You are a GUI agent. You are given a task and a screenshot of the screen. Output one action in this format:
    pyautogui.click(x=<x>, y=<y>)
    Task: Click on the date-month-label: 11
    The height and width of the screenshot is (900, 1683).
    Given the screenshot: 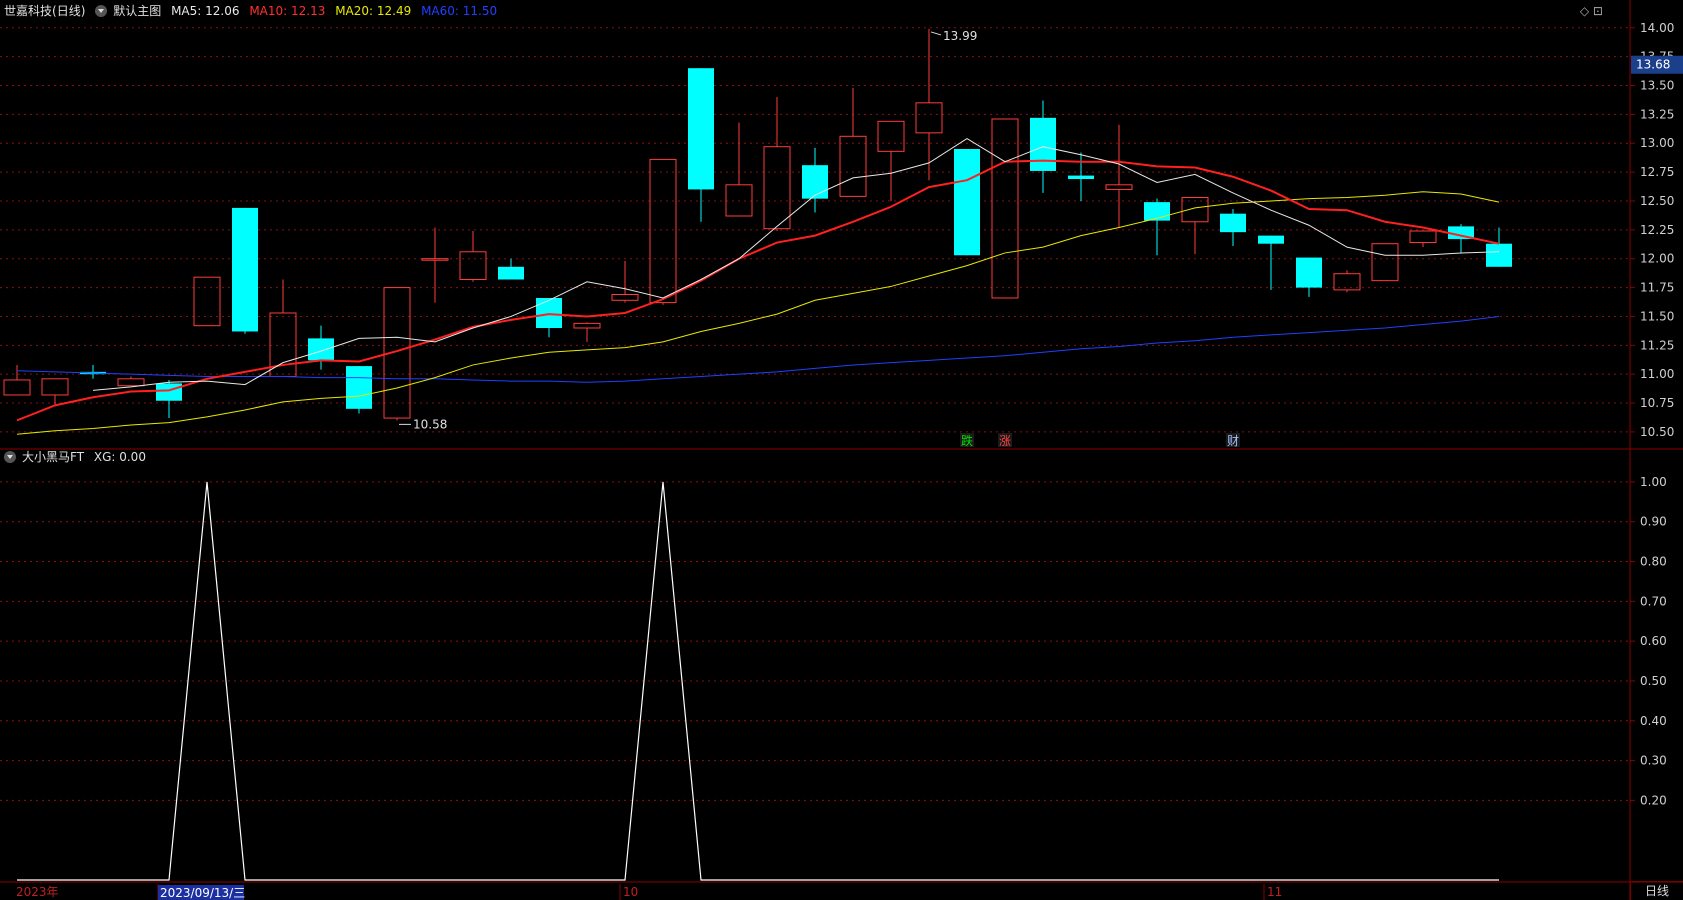 What is the action you would take?
    pyautogui.click(x=1274, y=892)
    